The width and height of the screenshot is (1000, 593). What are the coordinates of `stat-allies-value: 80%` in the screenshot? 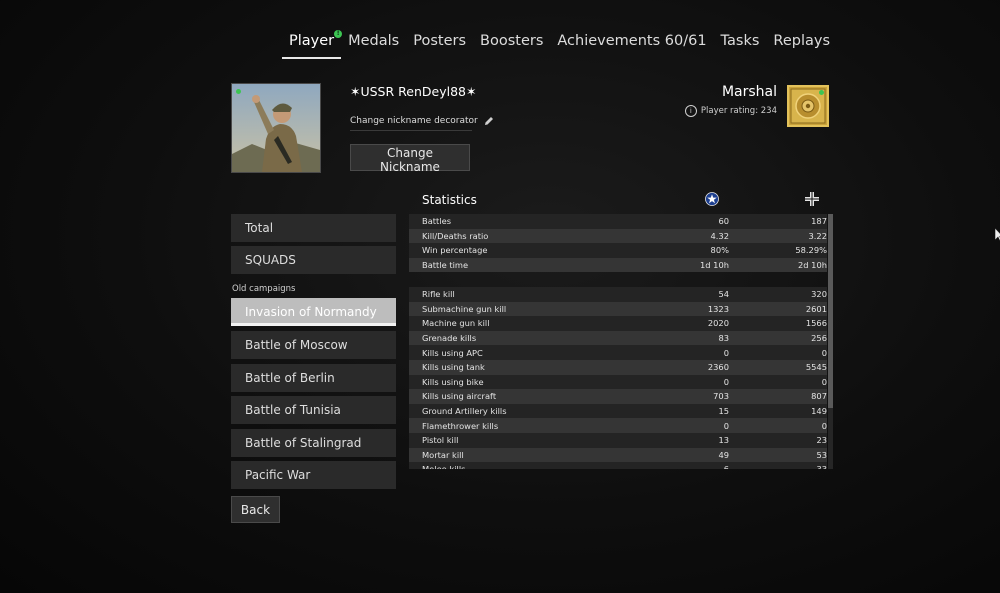 It's located at (719, 250).